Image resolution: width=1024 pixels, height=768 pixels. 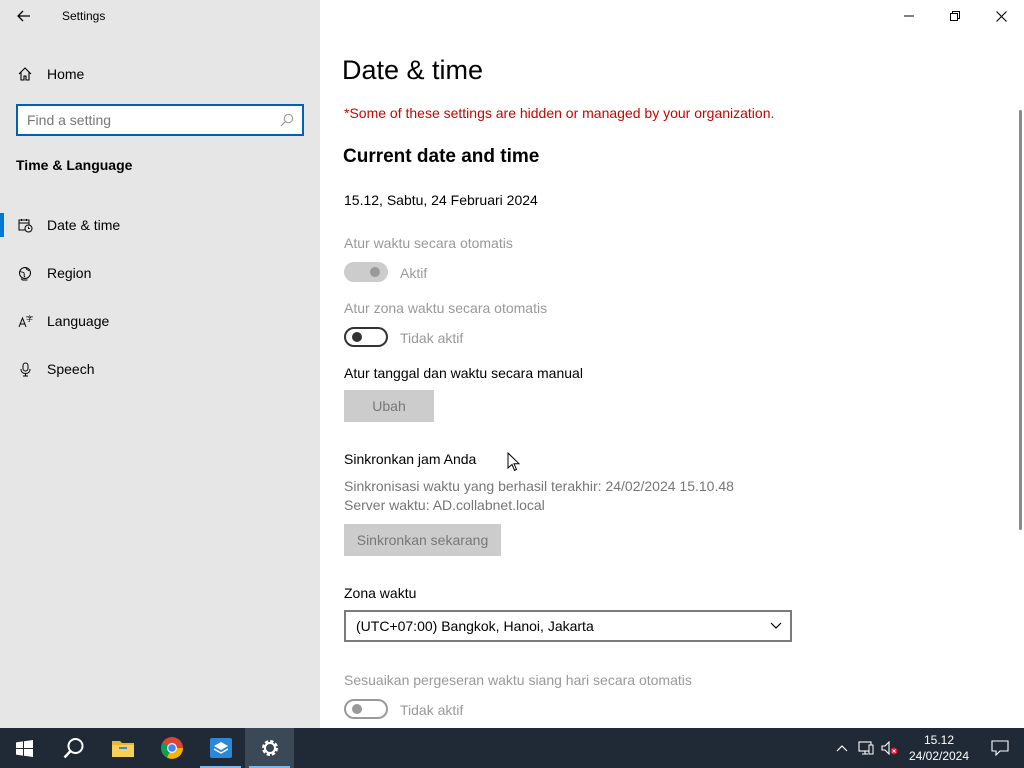 I want to click on start-icon, so click(x=24, y=748).